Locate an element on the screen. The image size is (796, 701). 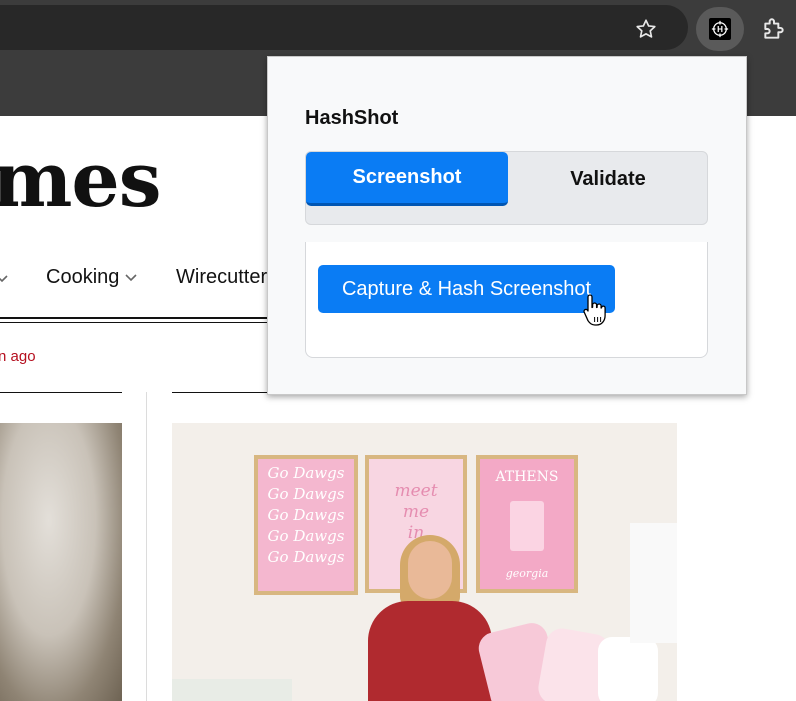
tab-screenshot: Screenshot is located at coordinates (407, 179).